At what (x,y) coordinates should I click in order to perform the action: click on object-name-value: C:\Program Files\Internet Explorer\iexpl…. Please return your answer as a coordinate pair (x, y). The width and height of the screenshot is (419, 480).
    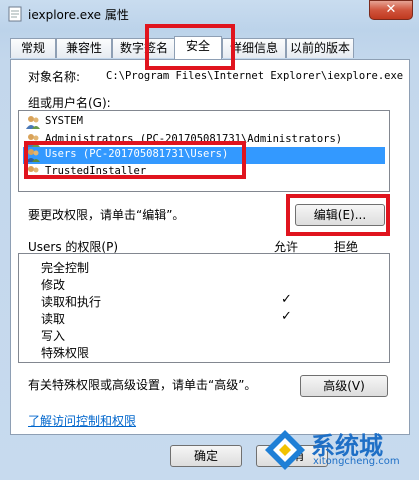
    Looking at the image, I should click on (255, 76).